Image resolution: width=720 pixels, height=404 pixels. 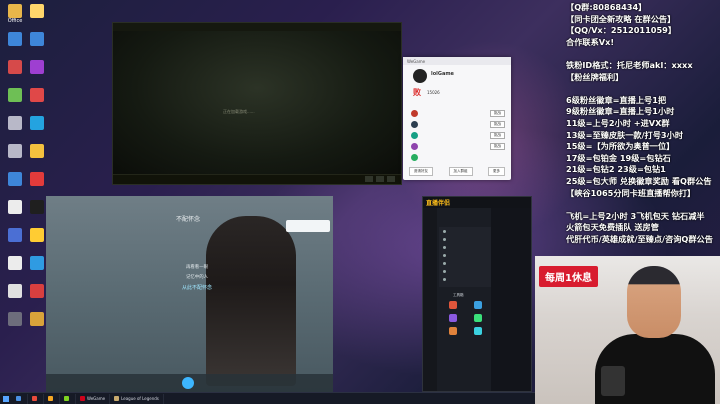 I want to click on notice-line: 合作联系Vx!, so click(x=590, y=41).